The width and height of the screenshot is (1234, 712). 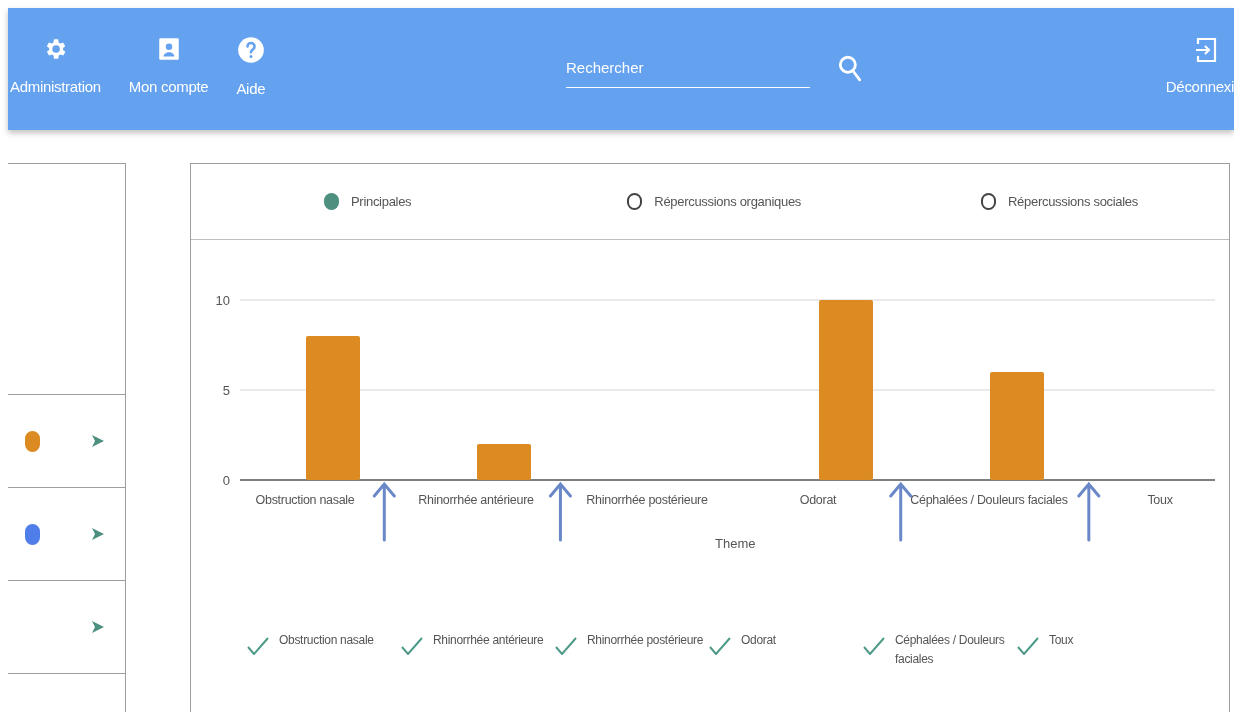 What do you see at coordinates (226, 480) in the screenshot?
I see `y-tick-label: 0` at bounding box center [226, 480].